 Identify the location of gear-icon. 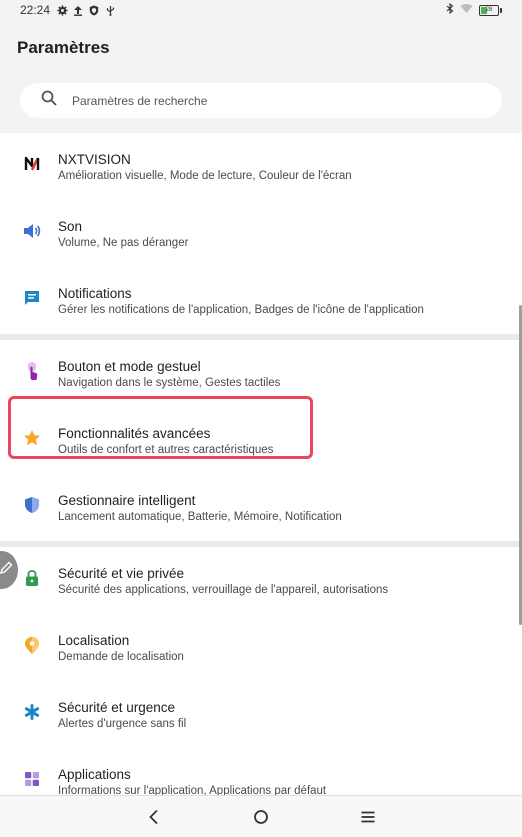
(62, 10).